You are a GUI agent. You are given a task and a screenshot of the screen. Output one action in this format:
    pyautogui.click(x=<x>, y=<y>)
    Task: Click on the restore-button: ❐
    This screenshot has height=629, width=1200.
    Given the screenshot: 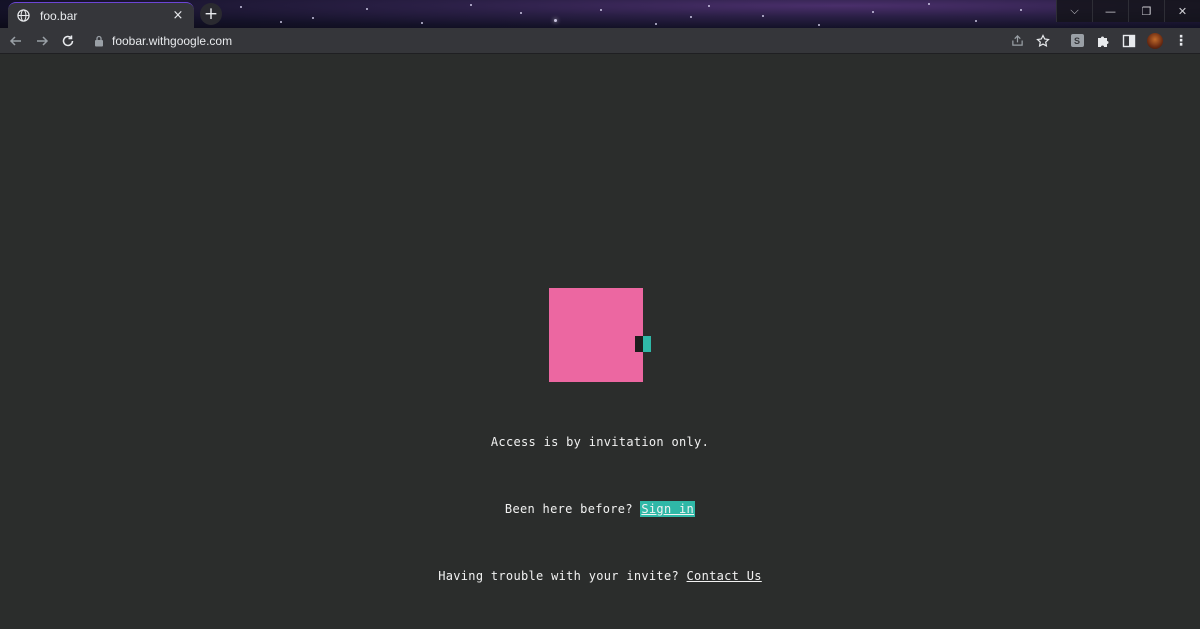 What is the action you would take?
    pyautogui.click(x=1146, y=11)
    